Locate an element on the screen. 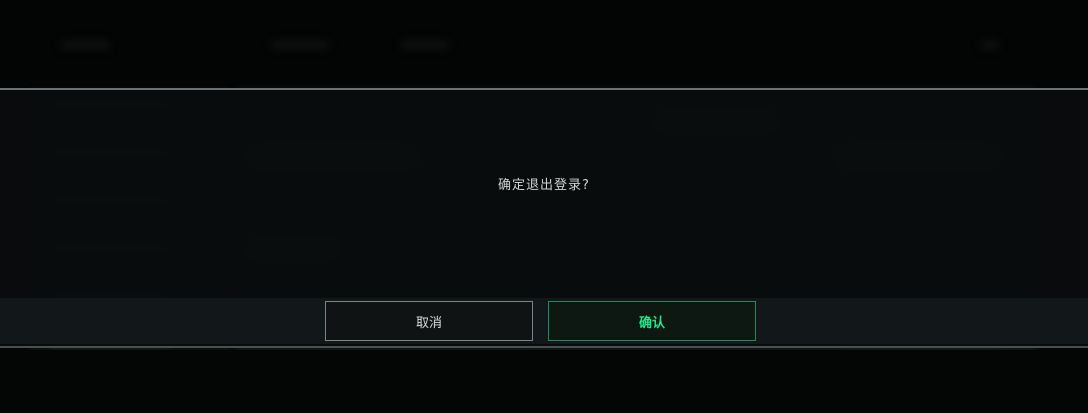 This screenshot has height=413, width=1088. dialog-button-bar: 取消 确认 is located at coordinates (544, 321).